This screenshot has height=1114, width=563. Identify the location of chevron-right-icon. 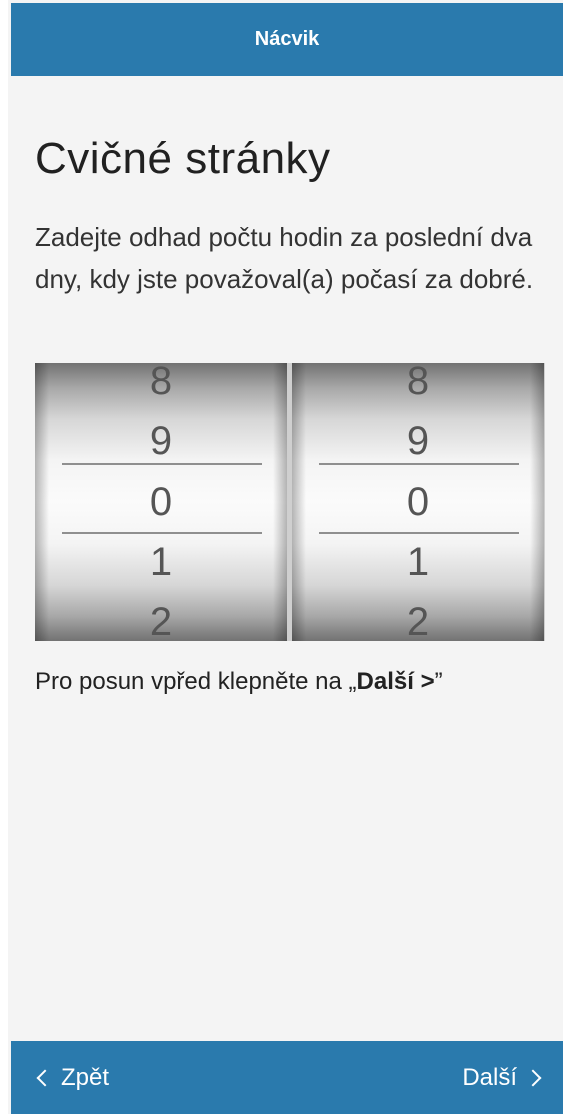
(533, 1077).